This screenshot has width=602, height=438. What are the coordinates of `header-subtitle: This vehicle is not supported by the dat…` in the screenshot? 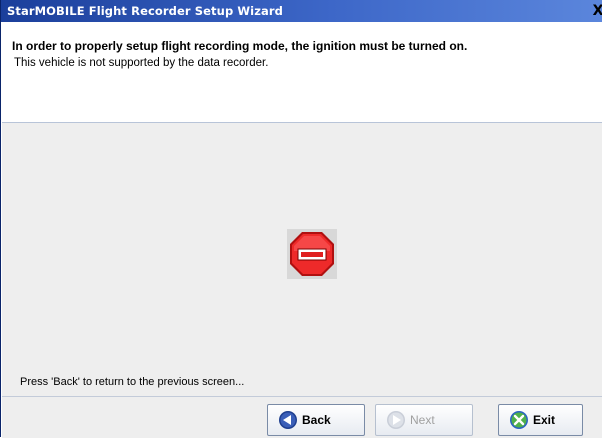 It's located at (141, 63).